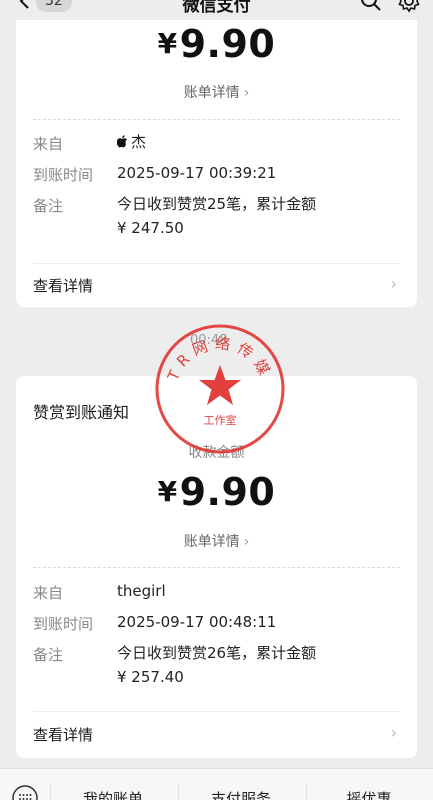 This screenshot has width=433, height=800. I want to click on keyboard-icon, so click(25, 792).